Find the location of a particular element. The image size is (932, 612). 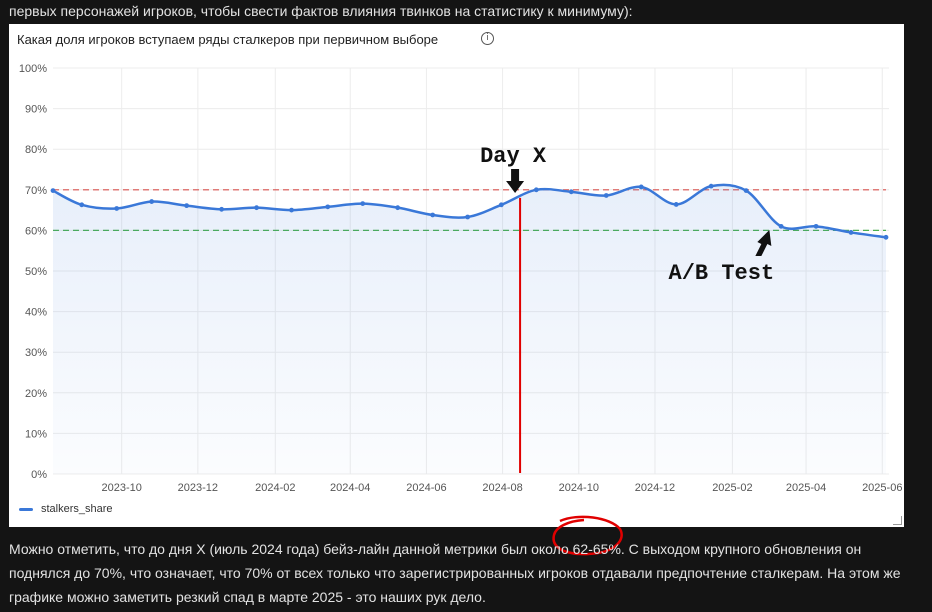

y-tick-label: 60% is located at coordinates (36, 231).